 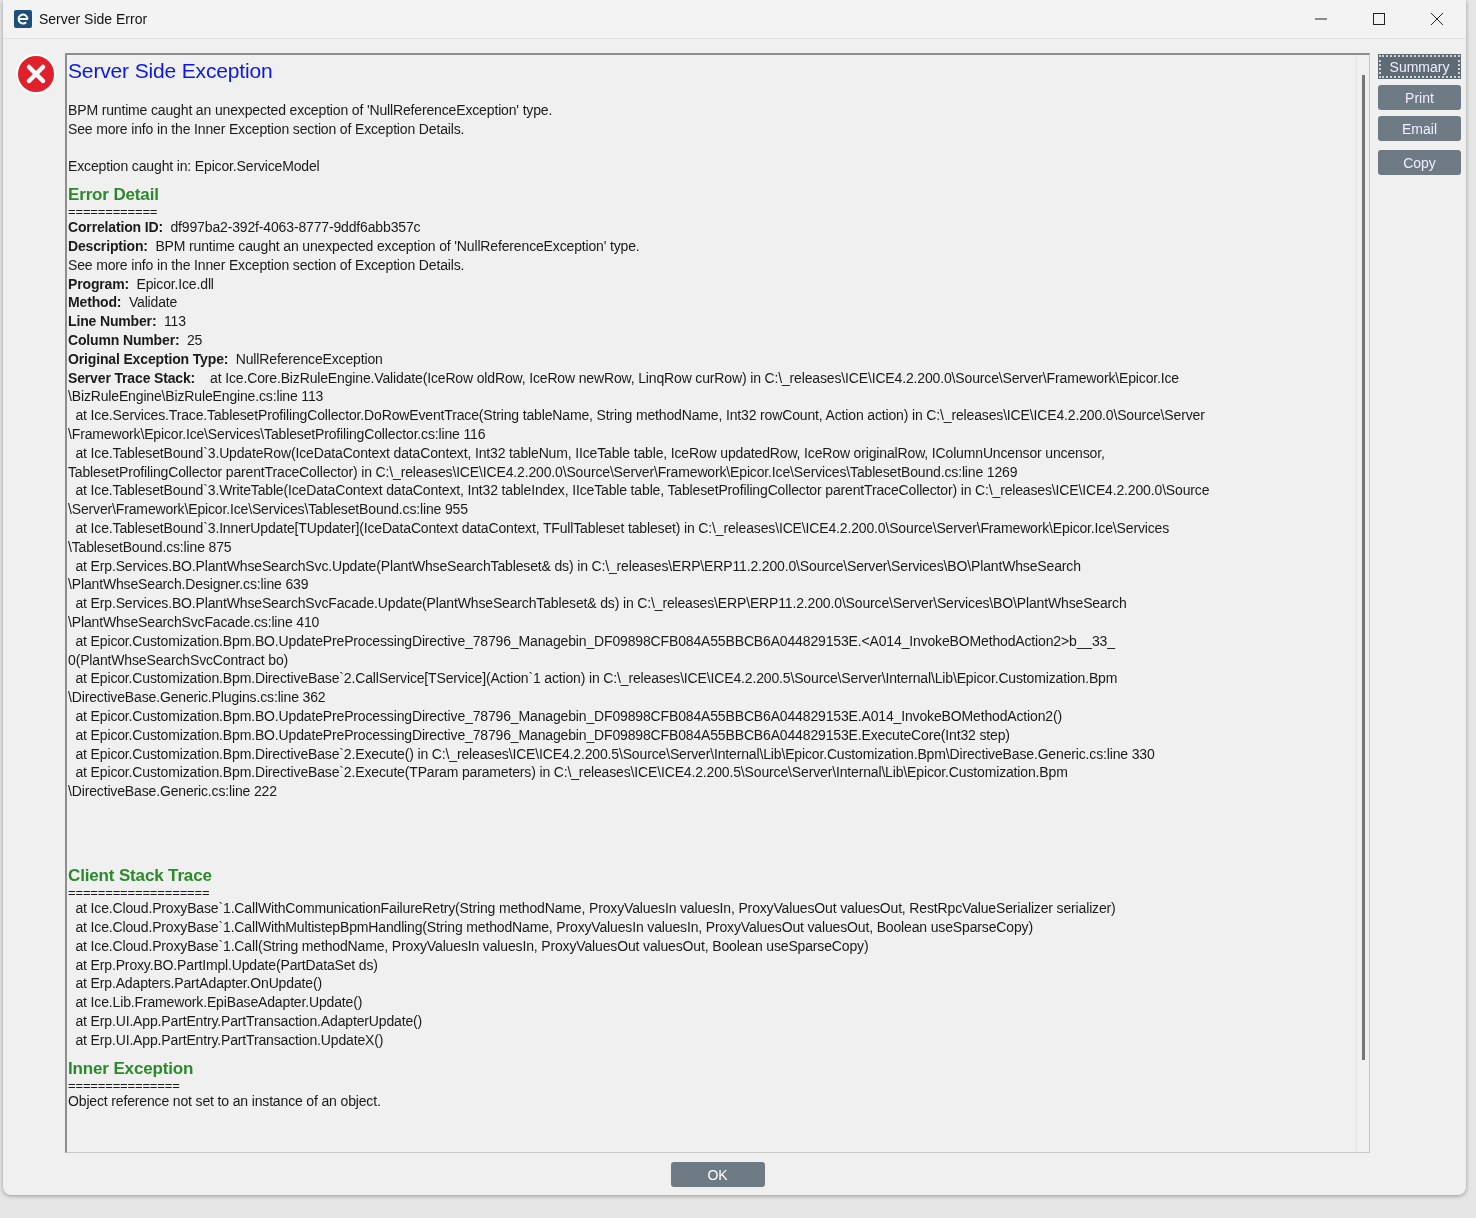 What do you see at coordinates (249, 1021) in the screenshot?
I see `stack-frame-line: at Erp.UI.App.PartEntry.PartTransaction.AdapterUpdate()` at bounding box center [249, 1021].